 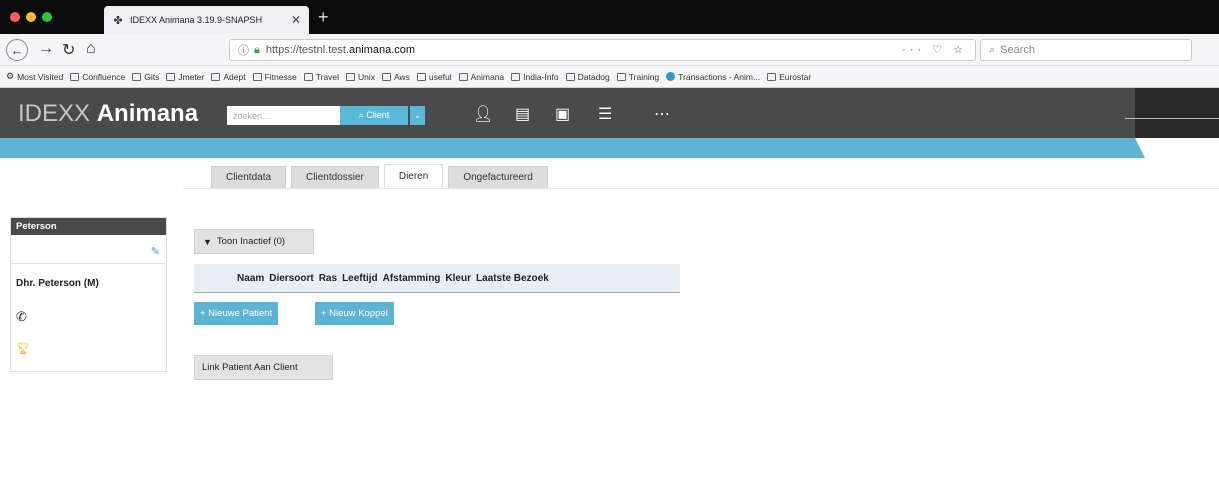 What do you see at coordinates (118, 20) in the screenshot?
I see `paw-icon: ✤` at bounding box center [118, 20].